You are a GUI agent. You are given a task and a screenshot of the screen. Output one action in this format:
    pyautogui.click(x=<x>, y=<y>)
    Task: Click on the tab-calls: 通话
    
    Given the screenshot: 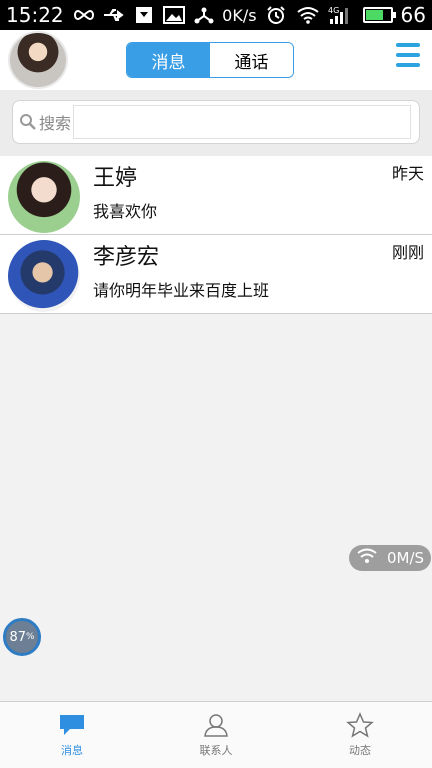 What is the action you would take?
    pyautogui.click(x=251, y=60)
    